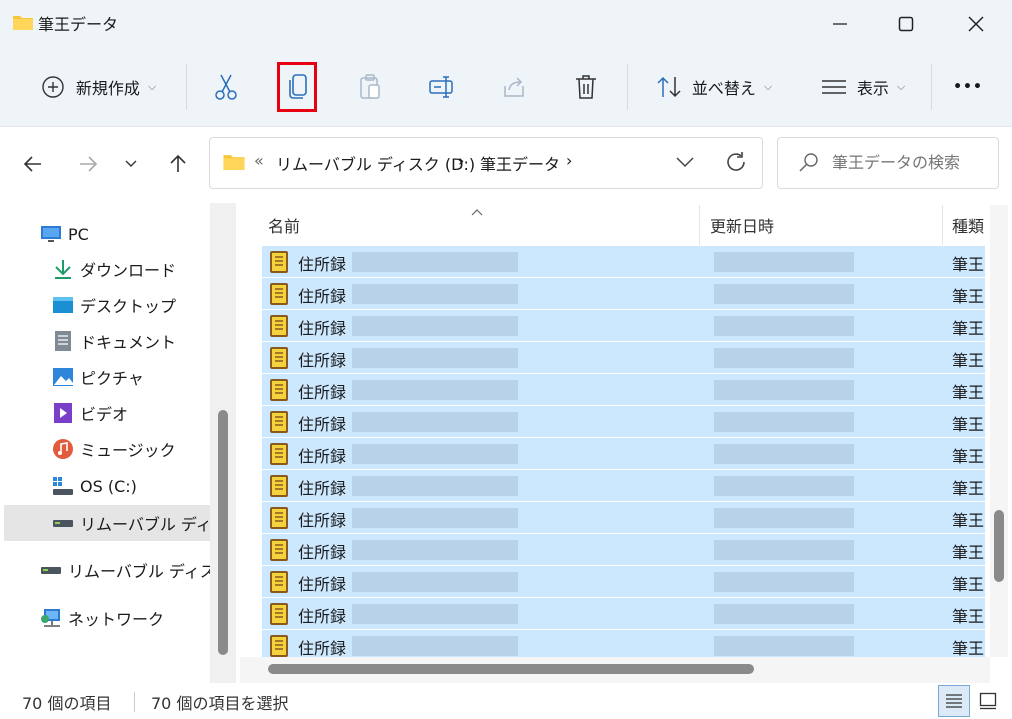  Describe the element at coordinates (226, 87) in the screenshot. I see `cut-button` at that location.